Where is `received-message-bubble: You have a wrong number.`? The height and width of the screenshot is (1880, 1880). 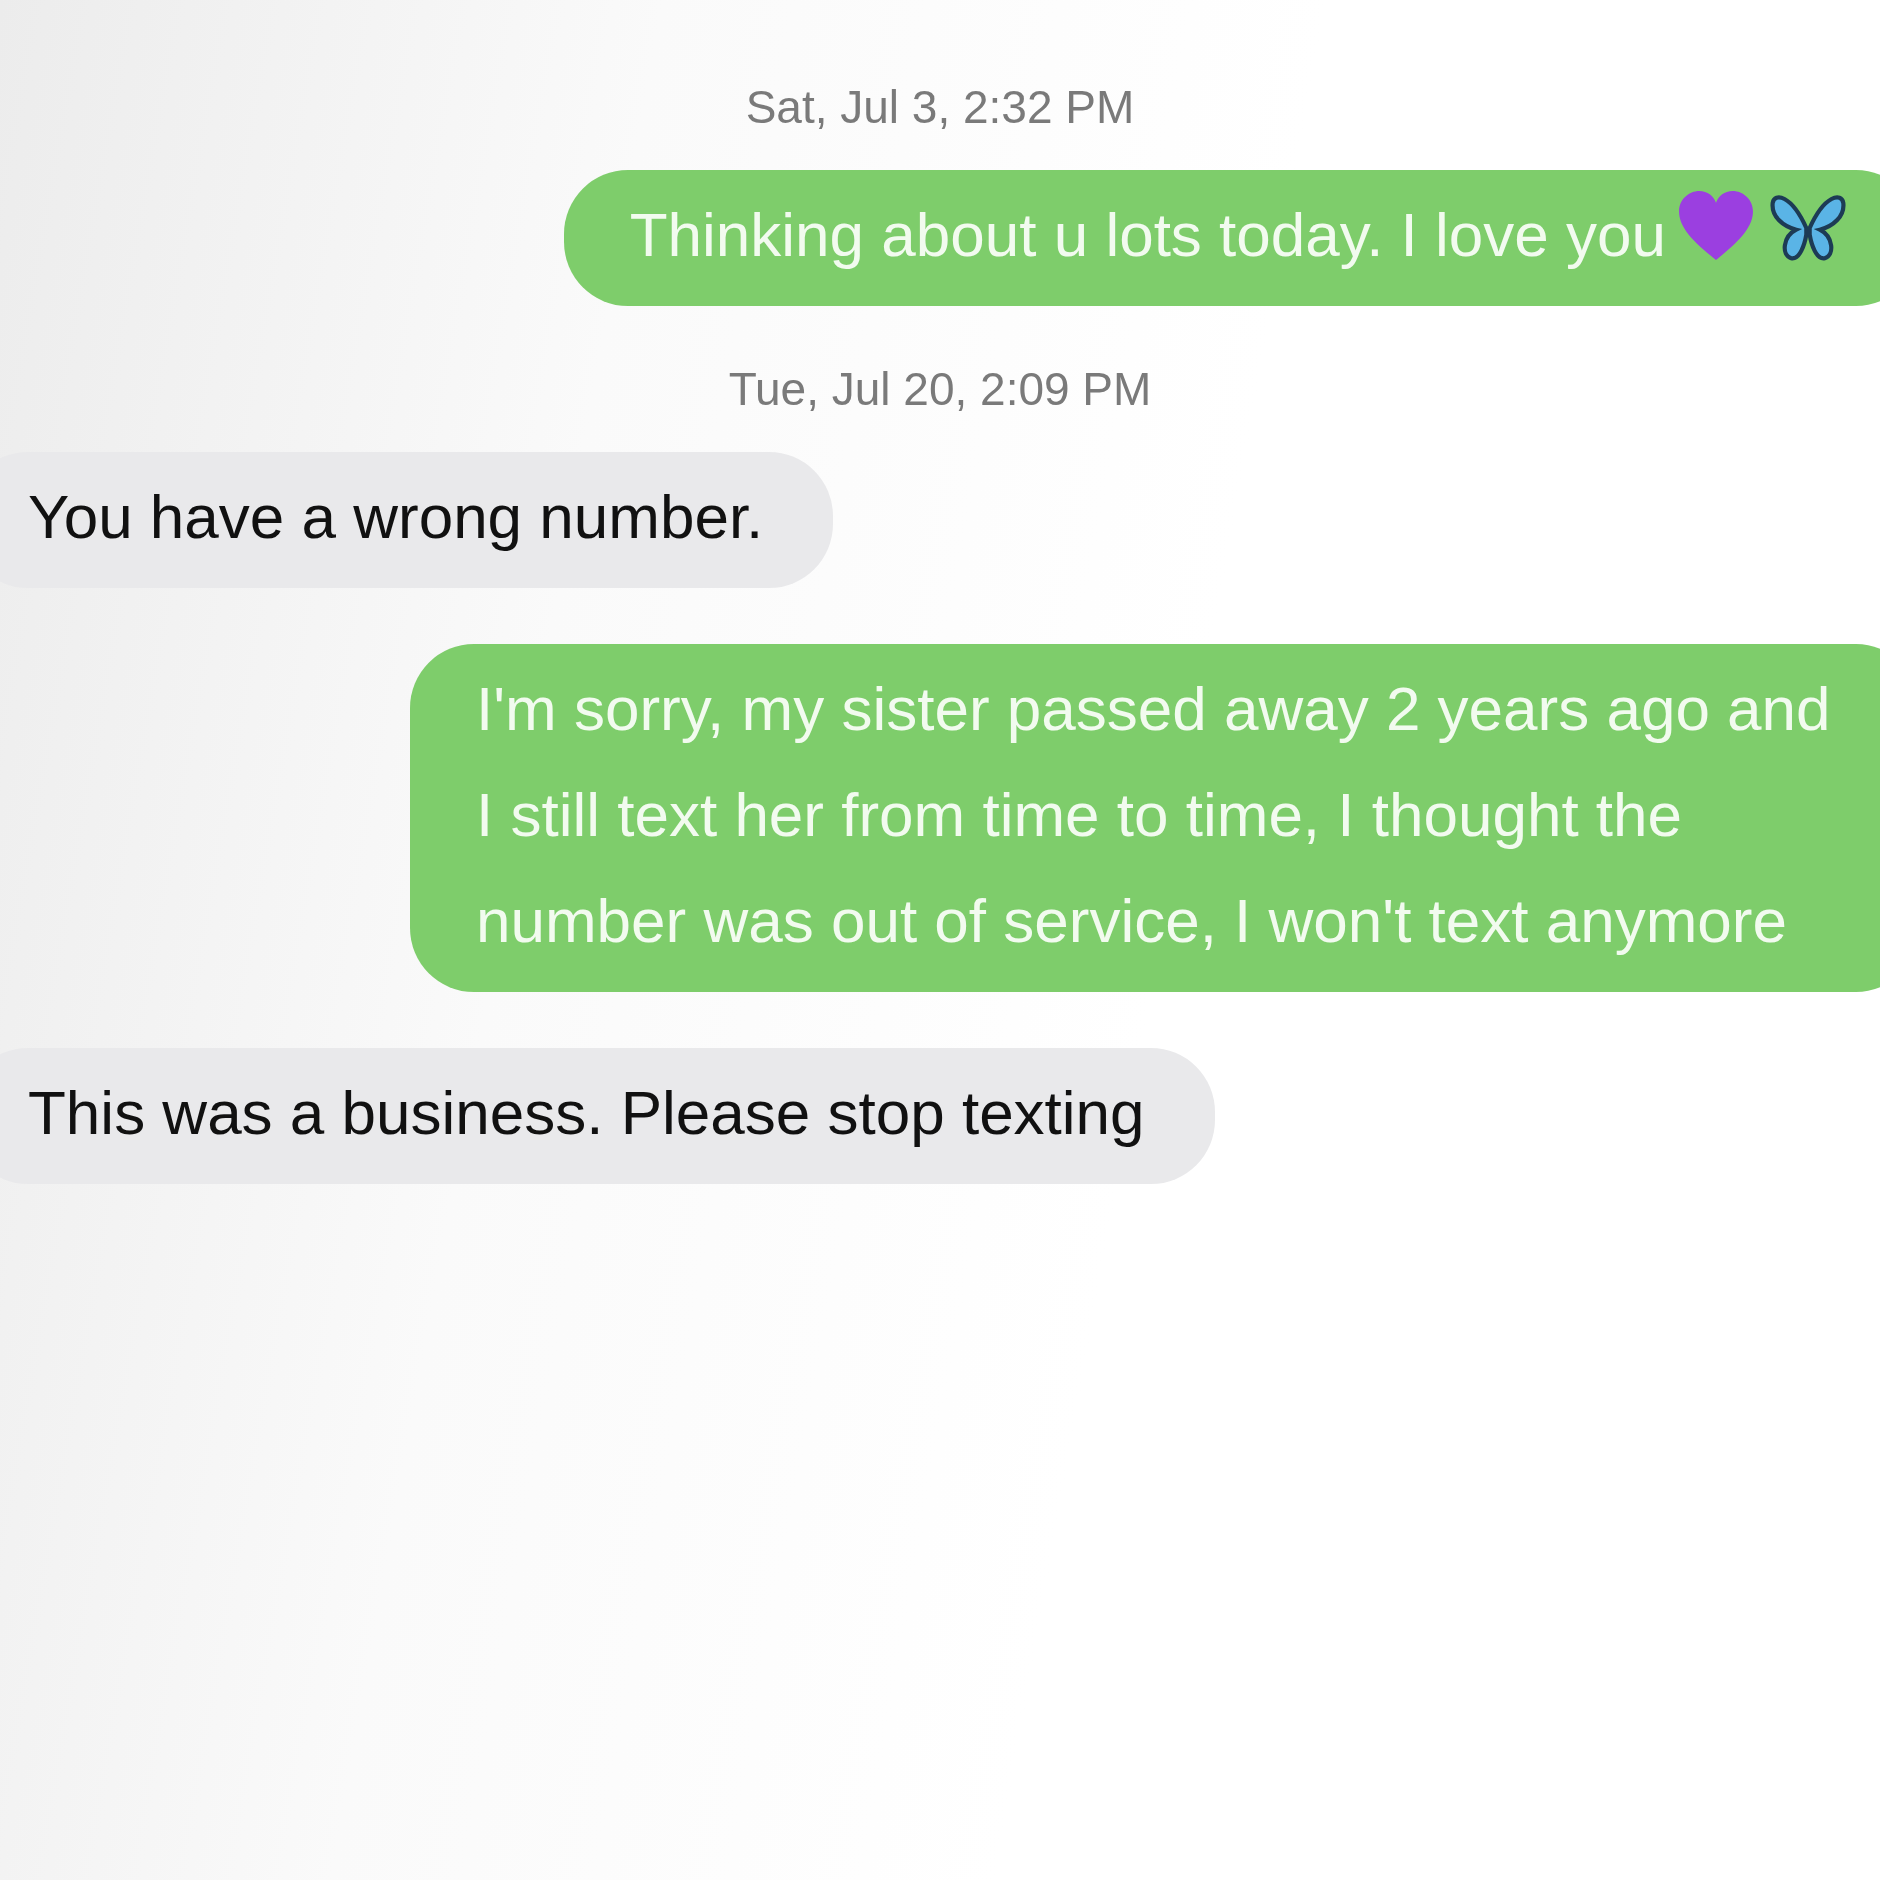 received-message-bubble: You have a wrong number. is located at coordinates (417, 520).